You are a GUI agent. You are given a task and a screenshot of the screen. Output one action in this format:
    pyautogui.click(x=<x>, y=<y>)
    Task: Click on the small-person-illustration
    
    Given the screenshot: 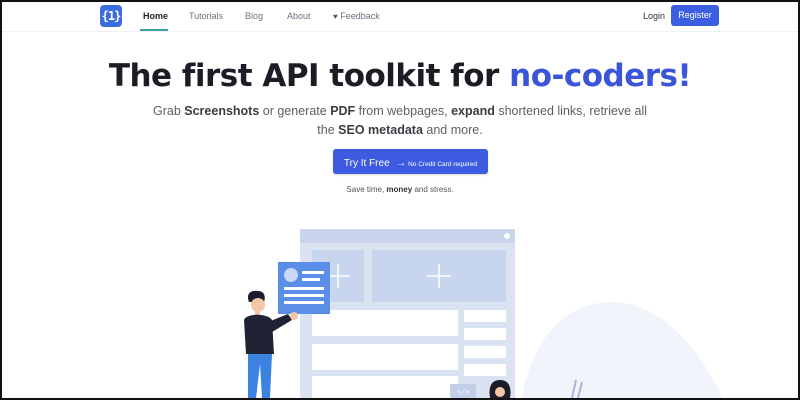 What is the action you would take?
    pyautogui.click(x=500, y=389)
    